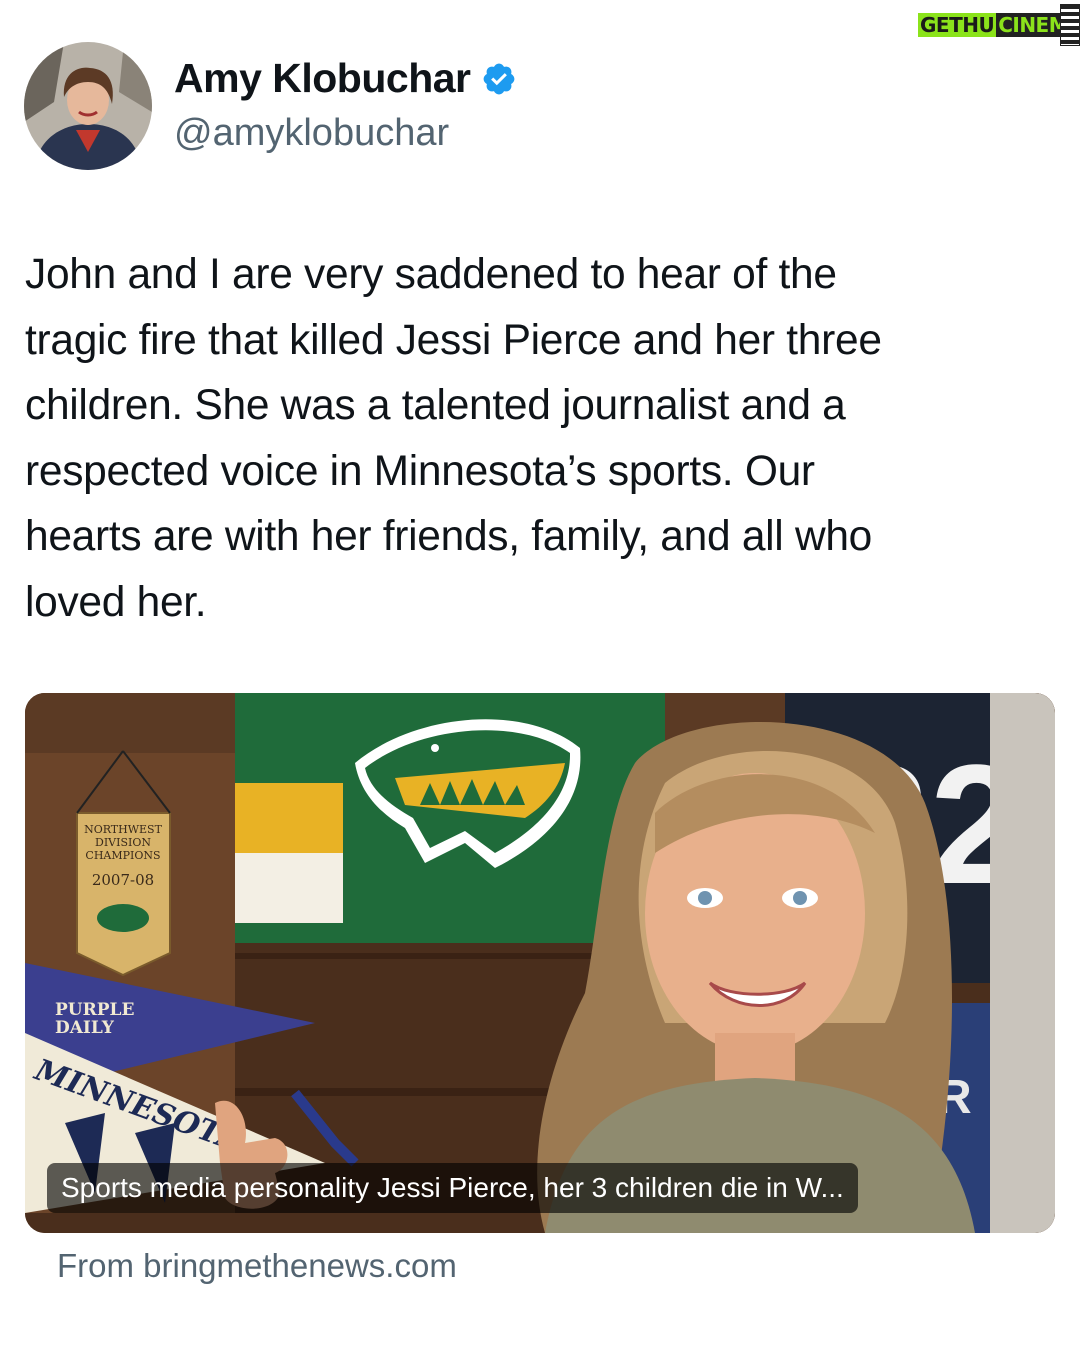 The image size is (1080, 1350). What do you see at coordinates (123, 842) in the screenshot?
I see `banner-line-2: DIVISION` at bounding box center [123, 842].